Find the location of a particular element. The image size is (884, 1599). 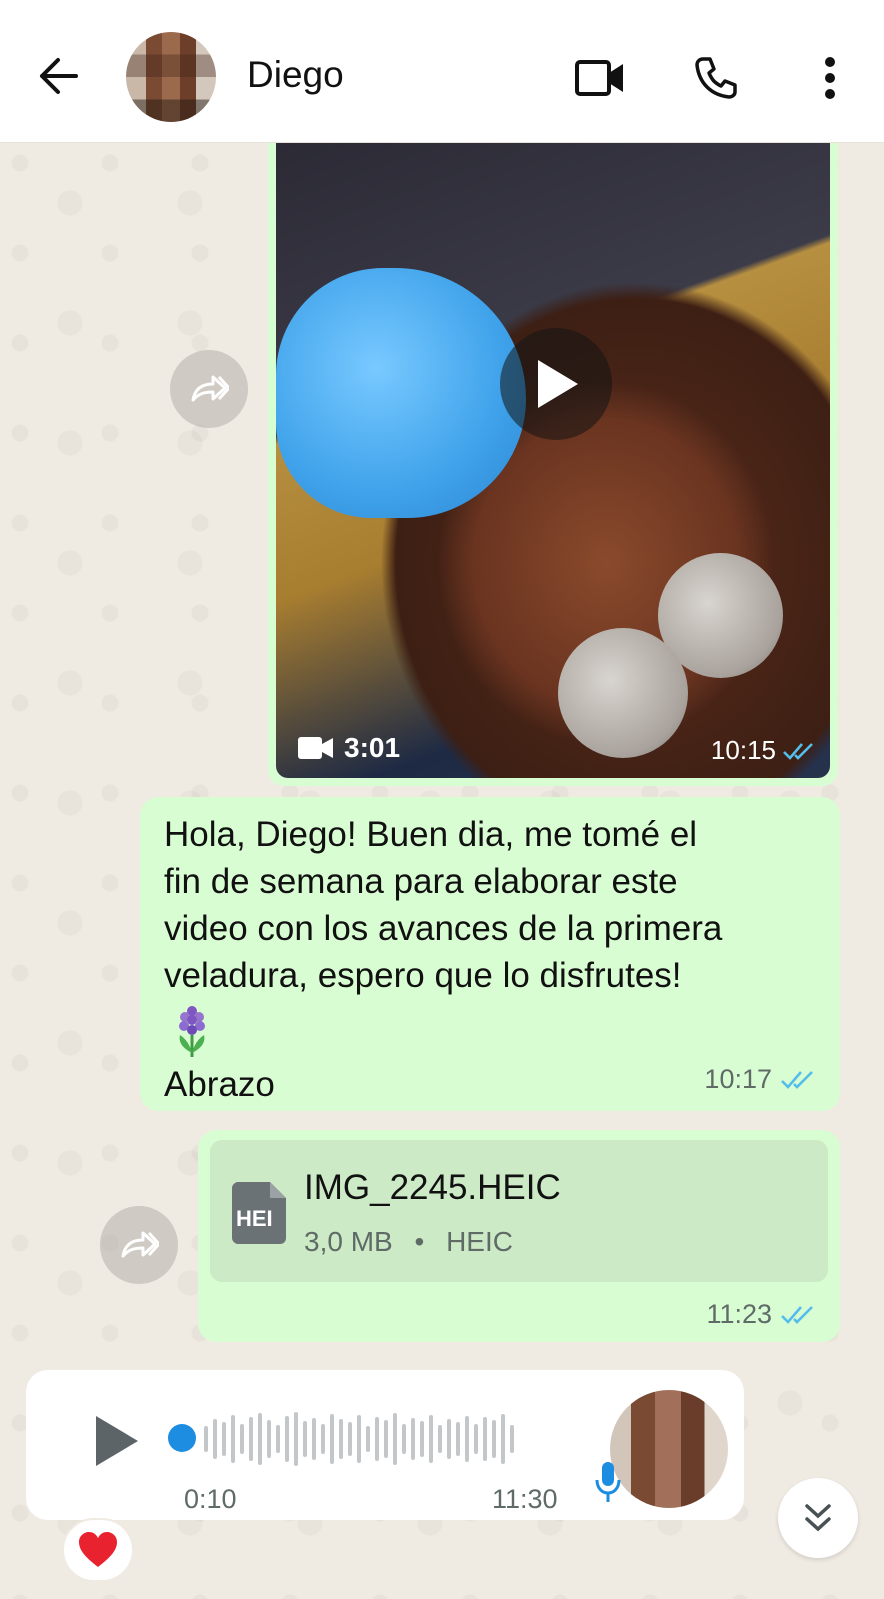

voice-message: 0:10 11:30 is located at coordinates (385, 1445).